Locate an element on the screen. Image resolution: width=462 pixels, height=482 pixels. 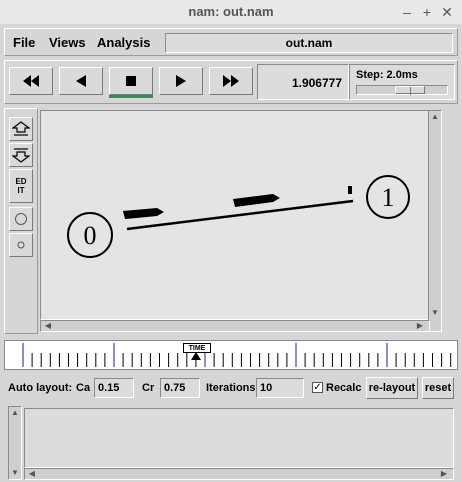
close-icon: ✕ is located at coordinates (447, 12).